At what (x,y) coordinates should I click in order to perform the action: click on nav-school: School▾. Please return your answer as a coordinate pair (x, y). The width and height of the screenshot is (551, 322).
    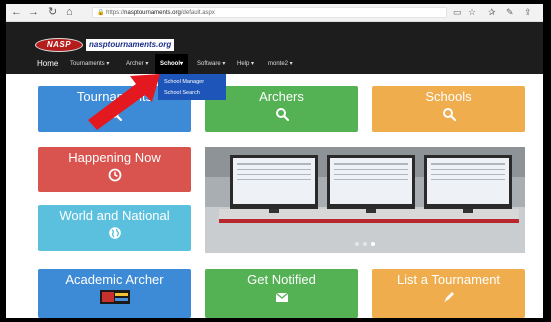
    Looking at the image, I should click on (172, 64).